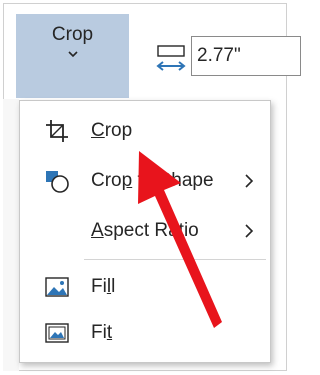  I want to click on ribbon-edge-strip, so click(11, 235).